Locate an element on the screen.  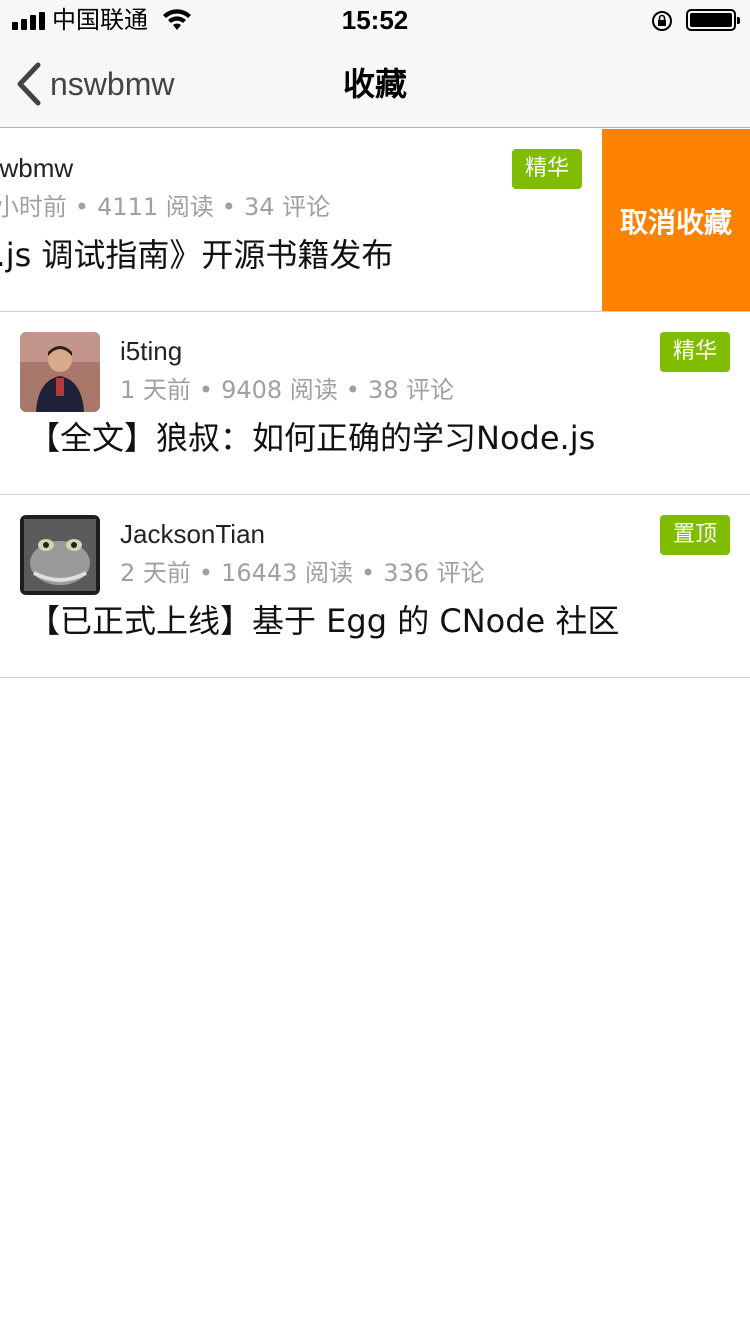
topic-title: 【全文】狼叔：如何正确的学习Node.js is located at coordinates (311, 438).